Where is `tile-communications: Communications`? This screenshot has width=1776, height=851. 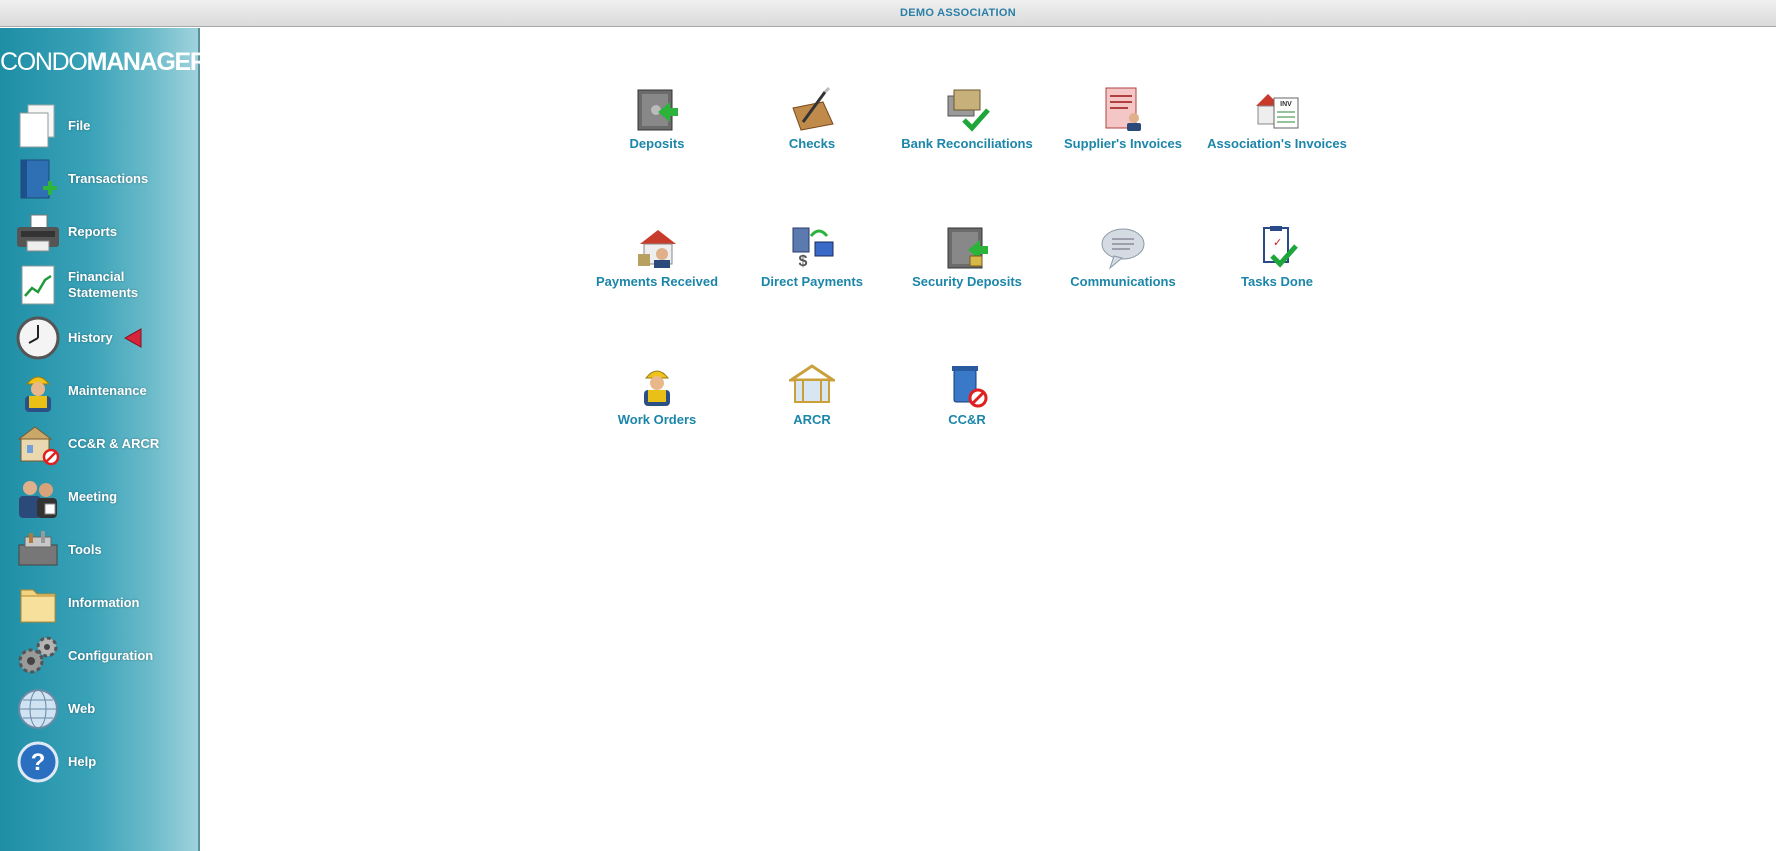 tile-communications: Communications is located at coordinates (1123, 262).